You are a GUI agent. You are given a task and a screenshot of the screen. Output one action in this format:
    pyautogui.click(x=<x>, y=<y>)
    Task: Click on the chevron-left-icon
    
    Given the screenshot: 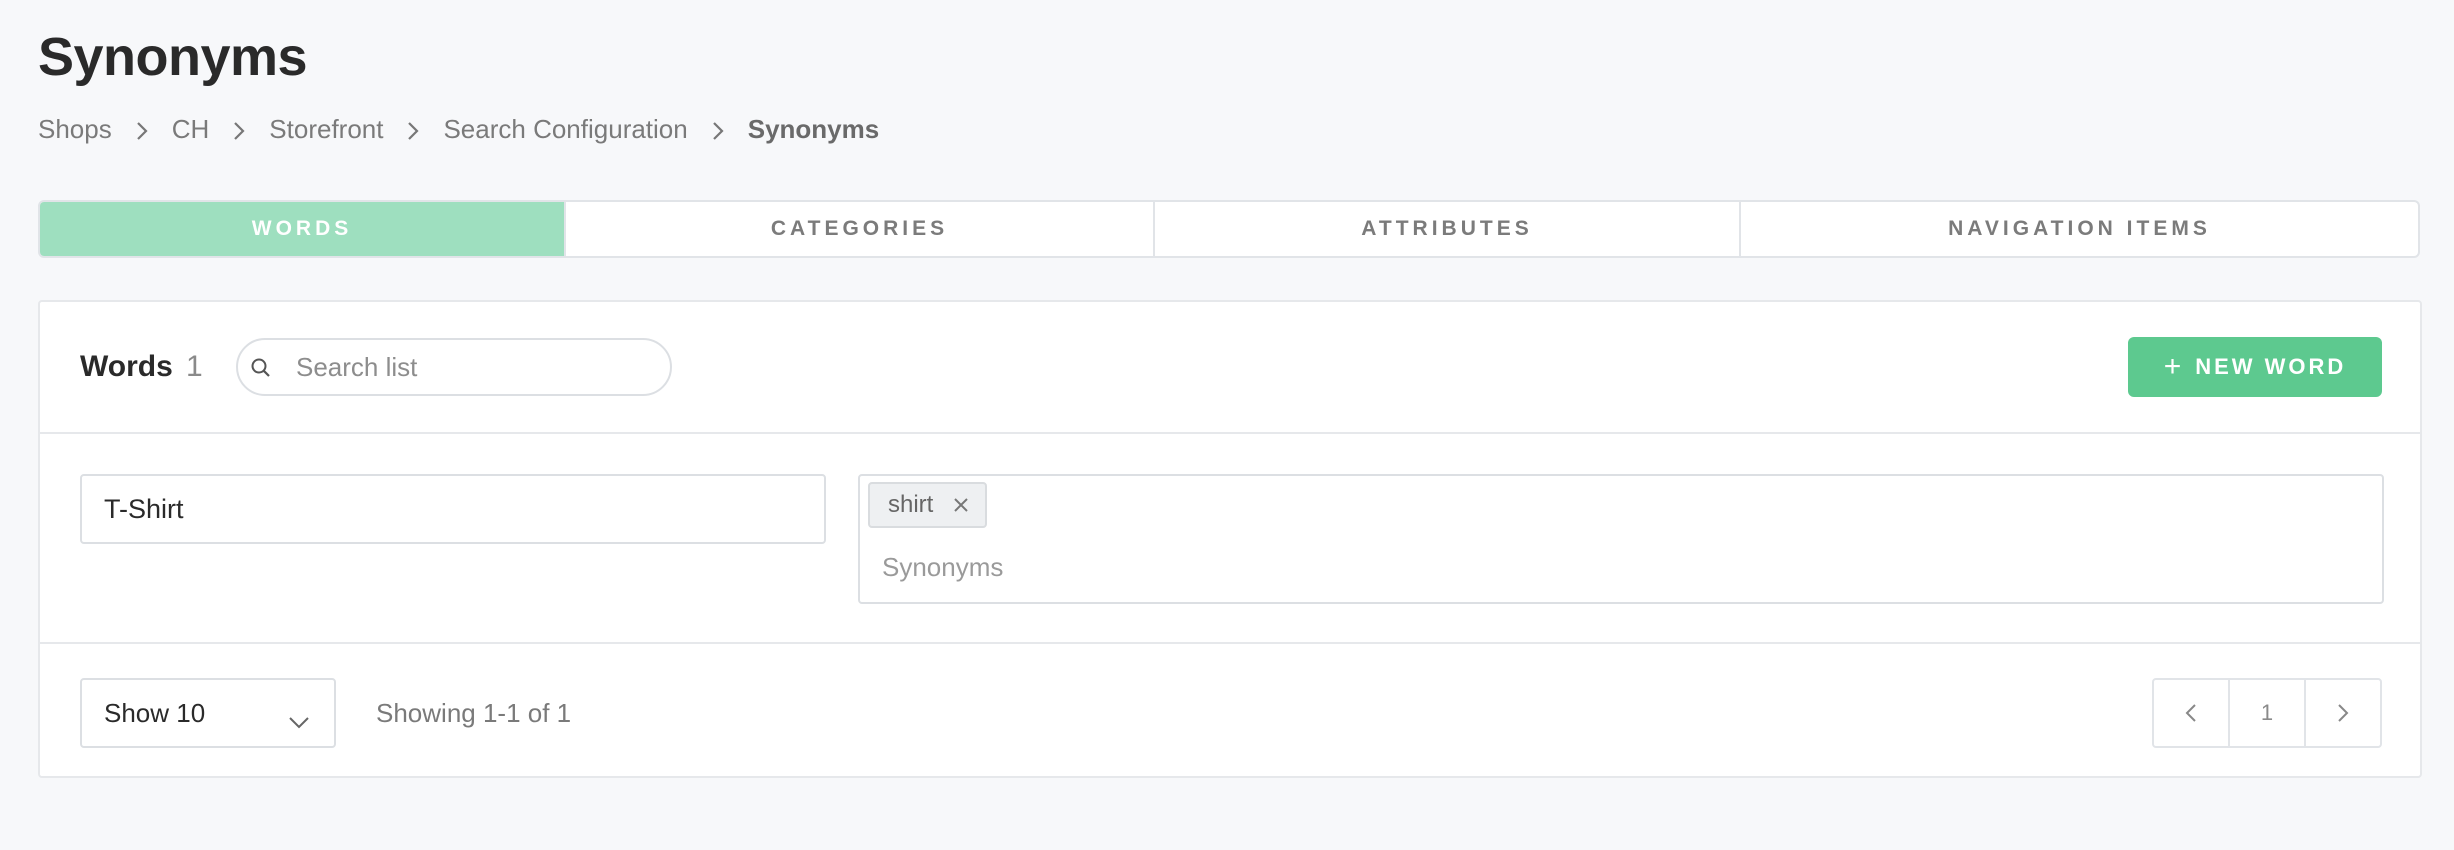 What is the action you would take?
    pyautogui.click(x=2190, y=713)
    